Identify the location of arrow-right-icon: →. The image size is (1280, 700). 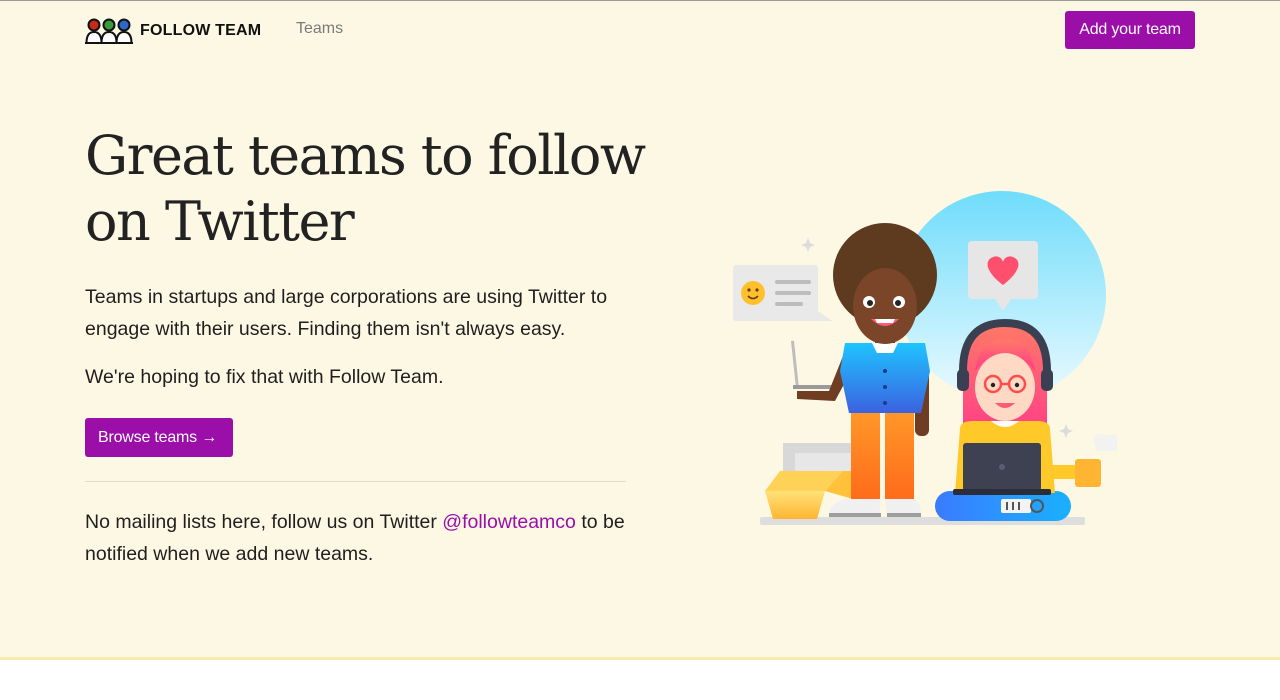
(209, 437).